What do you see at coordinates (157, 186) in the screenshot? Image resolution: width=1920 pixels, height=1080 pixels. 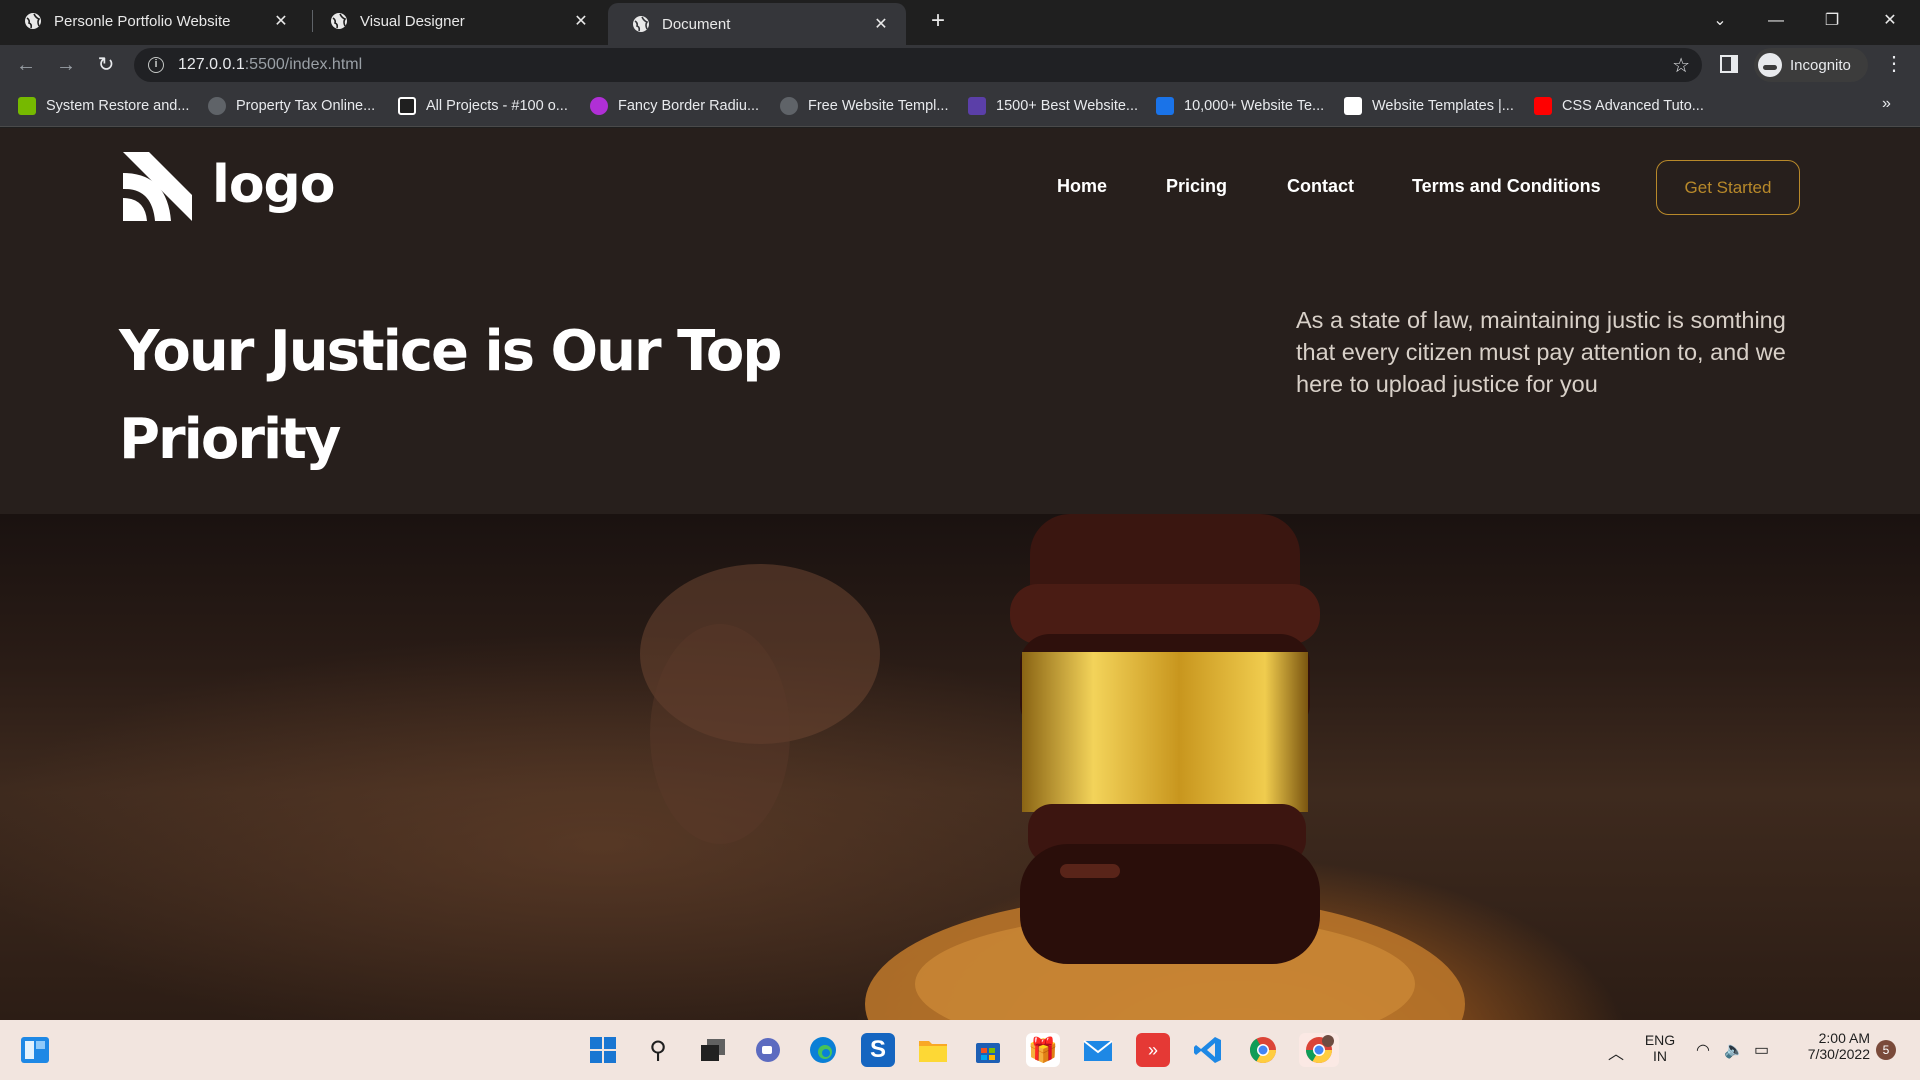 I see `logo-icon` at bounding box center [157, 186].